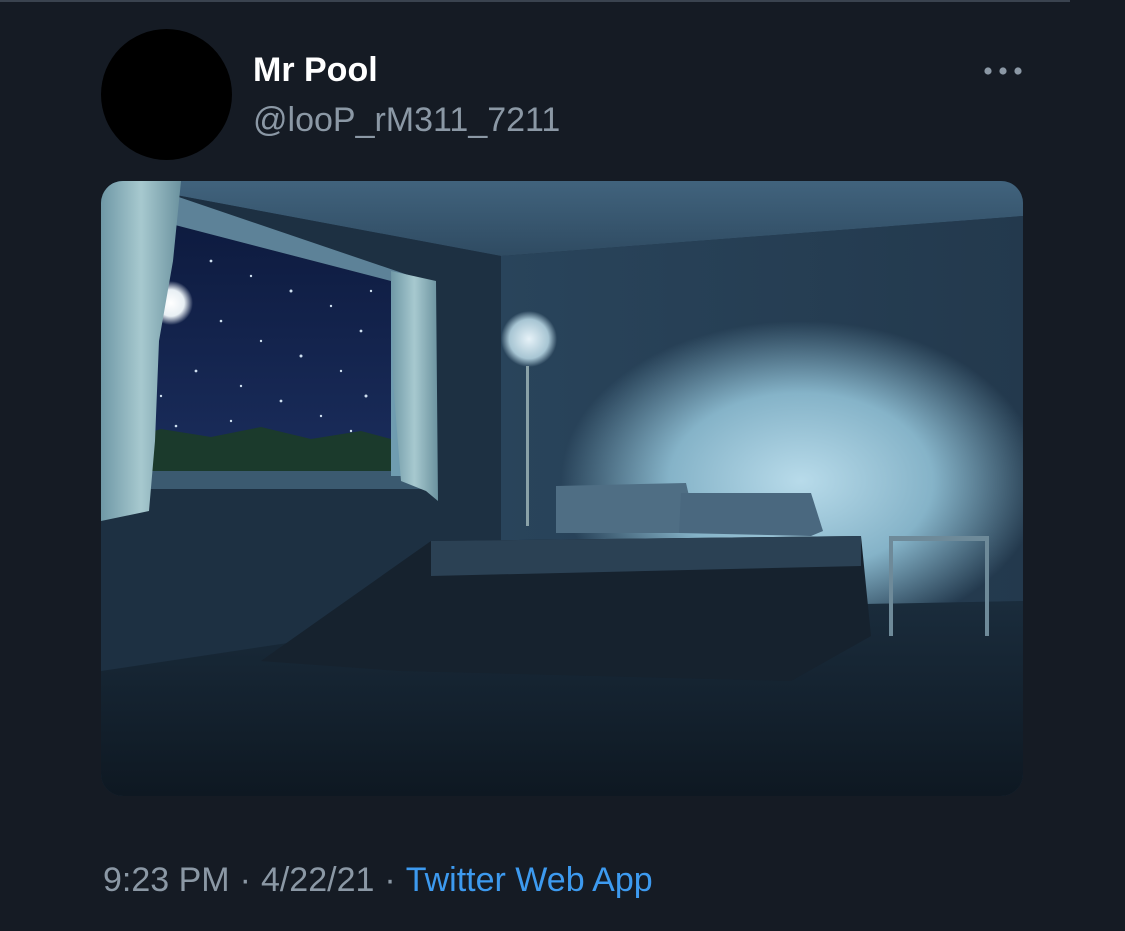  What do you see at coordinates (166, 94) in the screenshot?
I see `avatar` at bounding box center [166, 94].